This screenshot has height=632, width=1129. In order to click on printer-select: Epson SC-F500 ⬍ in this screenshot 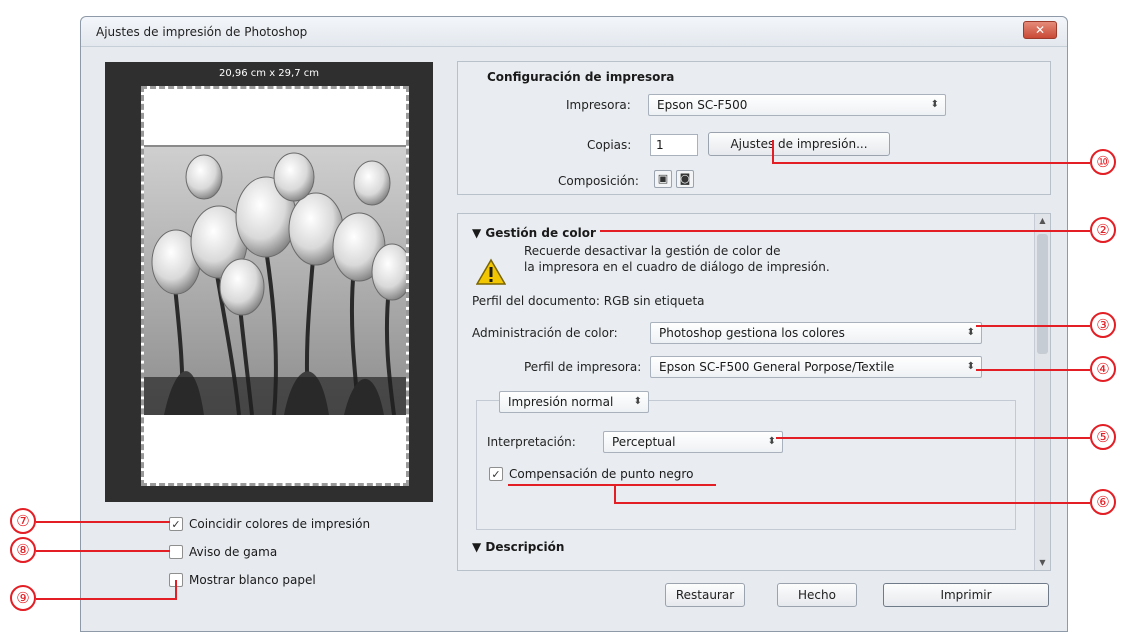, I will do `click(797, 105)`.